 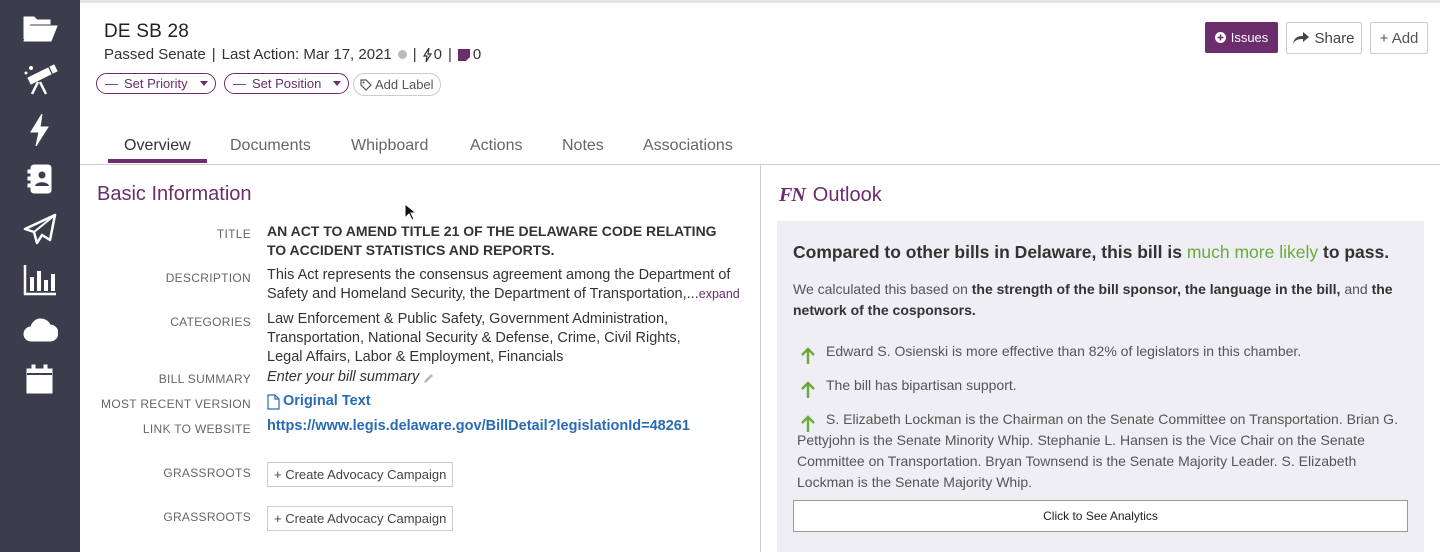 What do you see at coordinates (174, 194) in the screenshot?
I see `basic-information-heading: Basic Information` at bounding box center [174, 194].